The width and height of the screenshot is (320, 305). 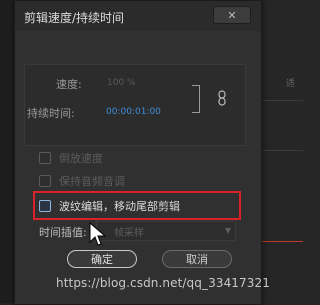 What do you see at coordinates (92, 181) in the screenshot?
I see `maintain-audio-pitch-label: 保持音频音调` at bounding box center [92, 181].